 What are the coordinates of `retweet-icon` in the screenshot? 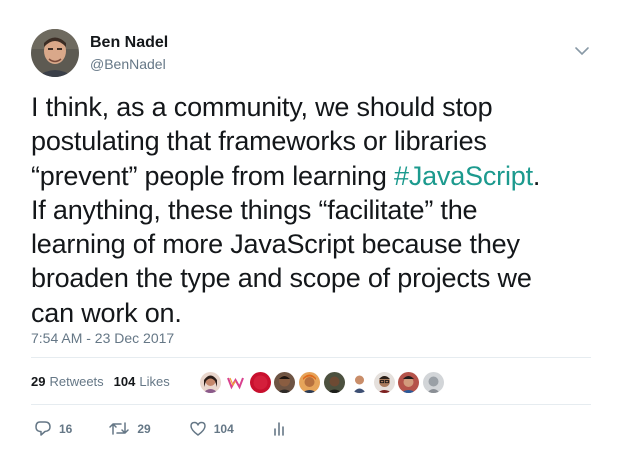 It's located at (119, 428).